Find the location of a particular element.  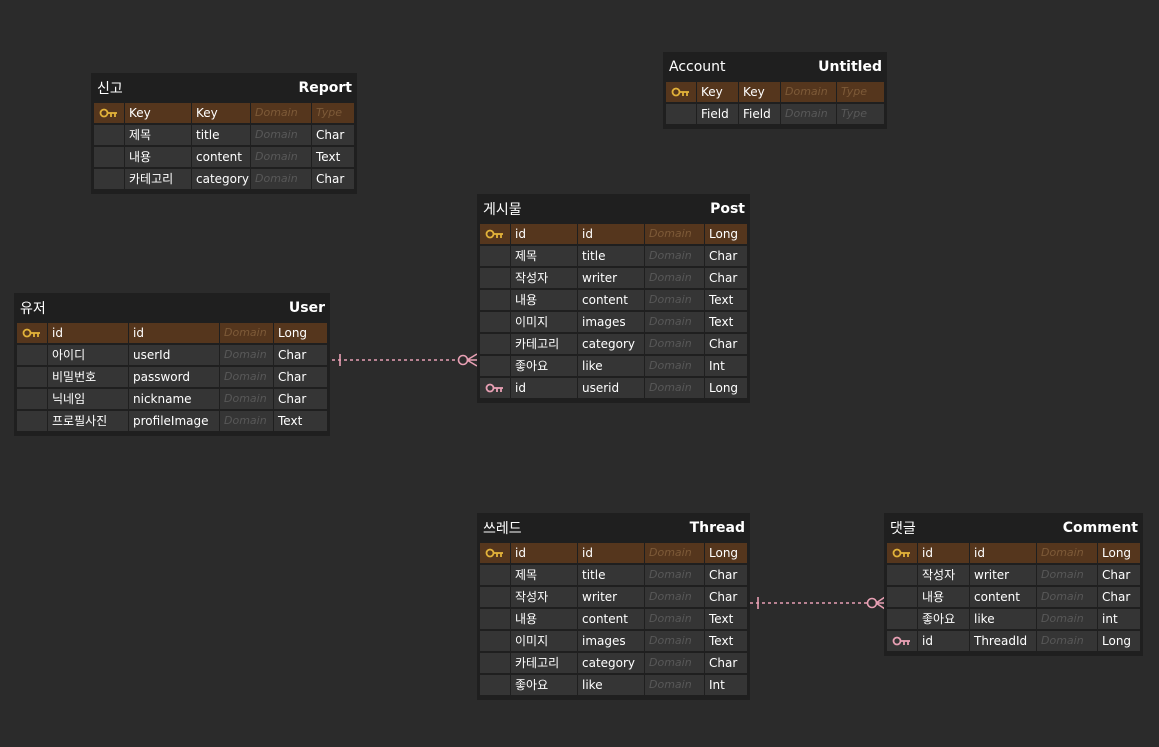

column-physical-name: userId is located at coordinates (174, 355).